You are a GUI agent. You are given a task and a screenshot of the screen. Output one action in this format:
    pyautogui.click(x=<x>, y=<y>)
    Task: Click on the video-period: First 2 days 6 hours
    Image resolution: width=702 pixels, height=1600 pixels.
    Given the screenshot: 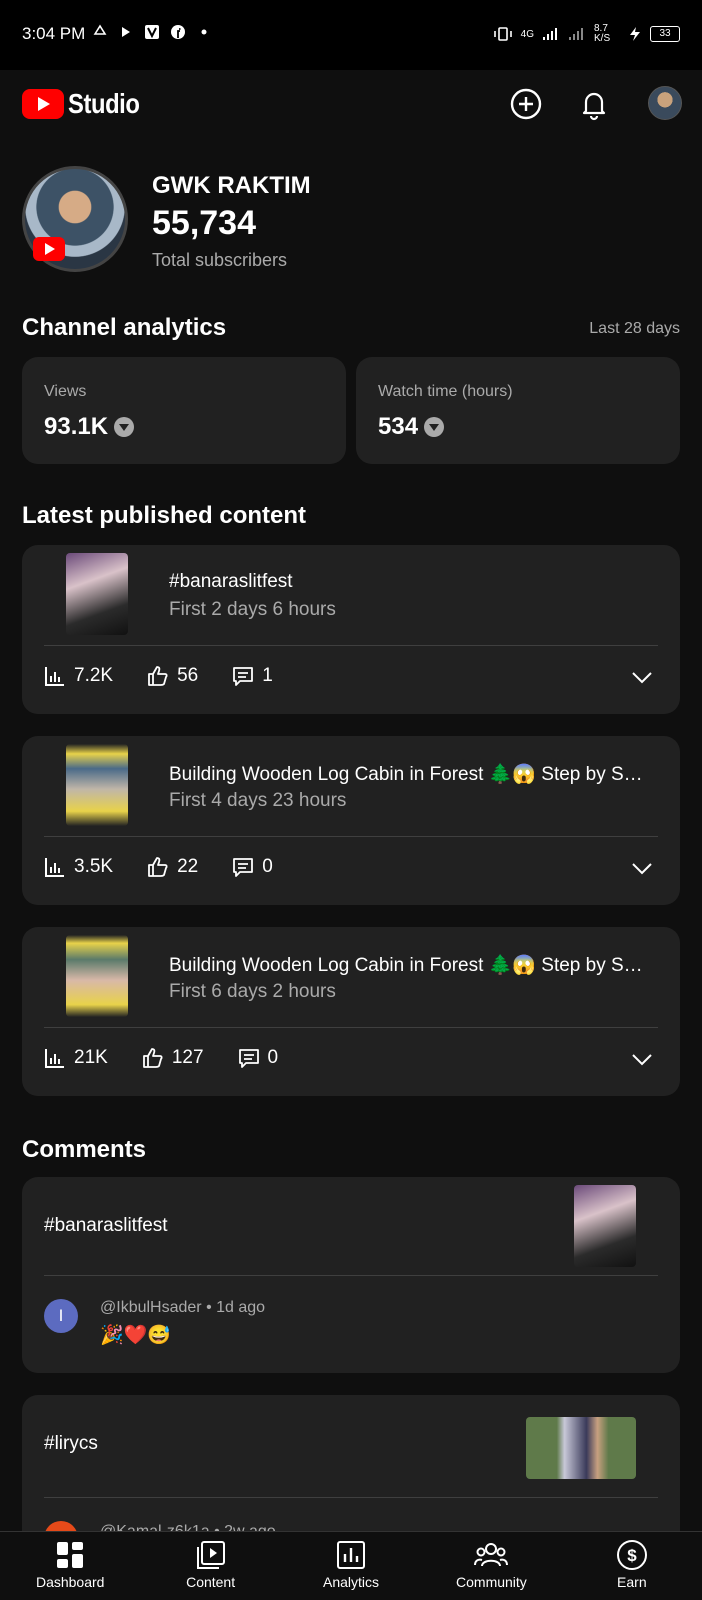 What is the action you would take?
    pyautogui.click(x=252, y=609)
    